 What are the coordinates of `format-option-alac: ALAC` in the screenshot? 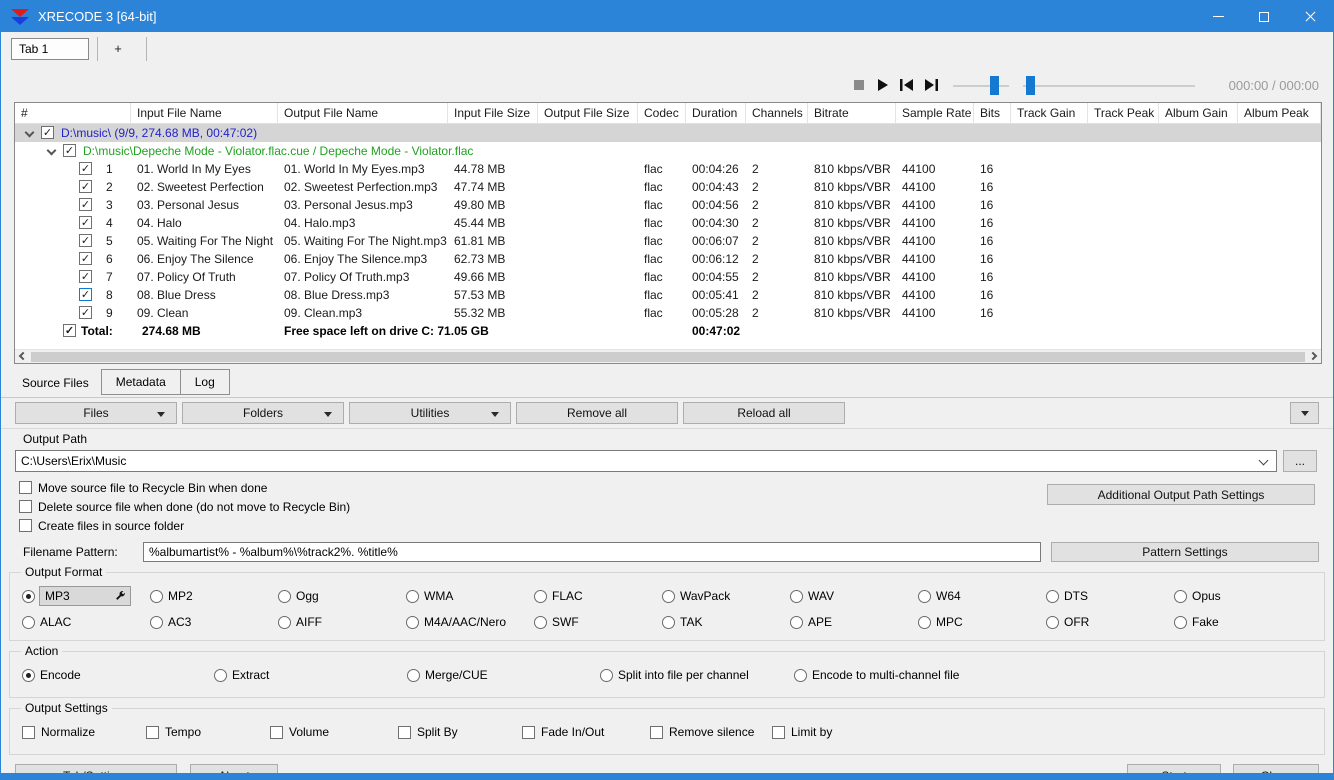 It's located at (86, 622).